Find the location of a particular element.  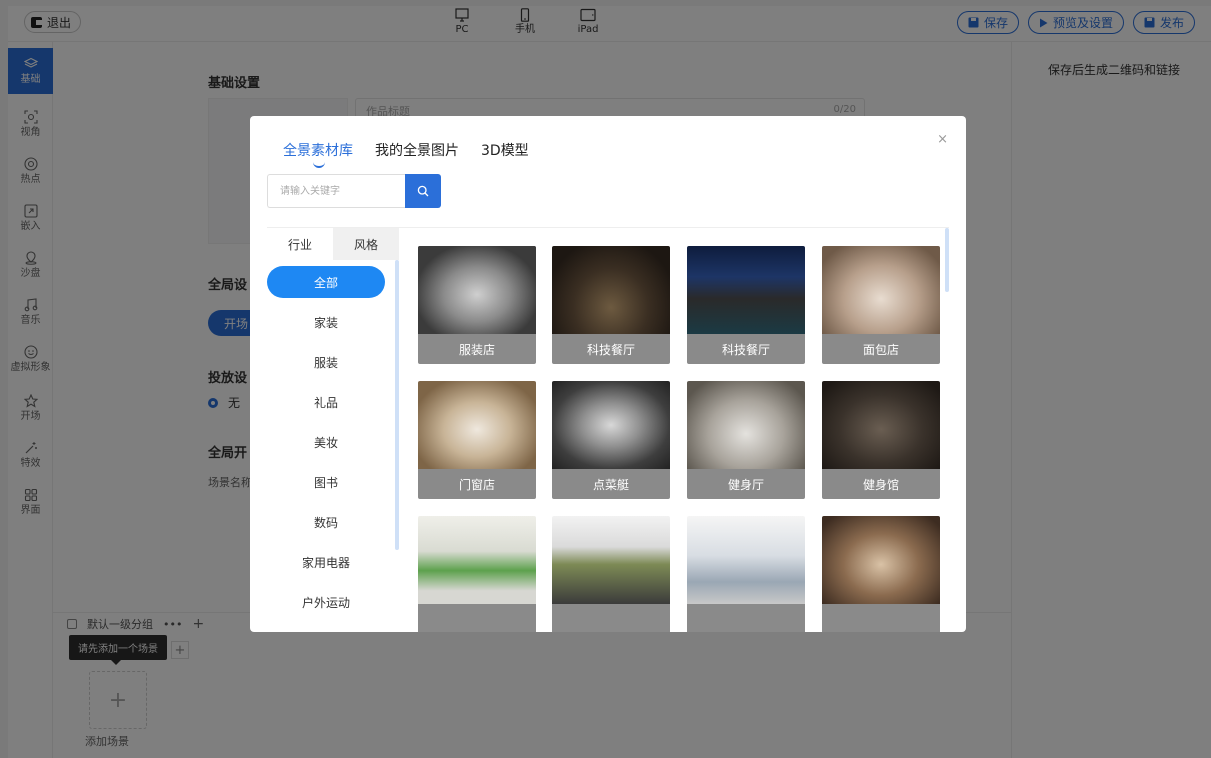

category-gifts: 礼品 is located at coordinates (326, 402).